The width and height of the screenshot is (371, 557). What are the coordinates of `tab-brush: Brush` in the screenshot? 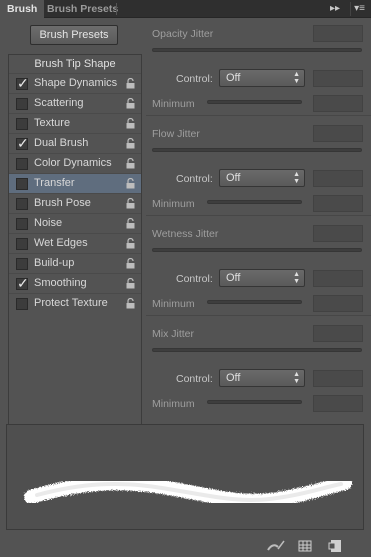 It's located at (22, 9).